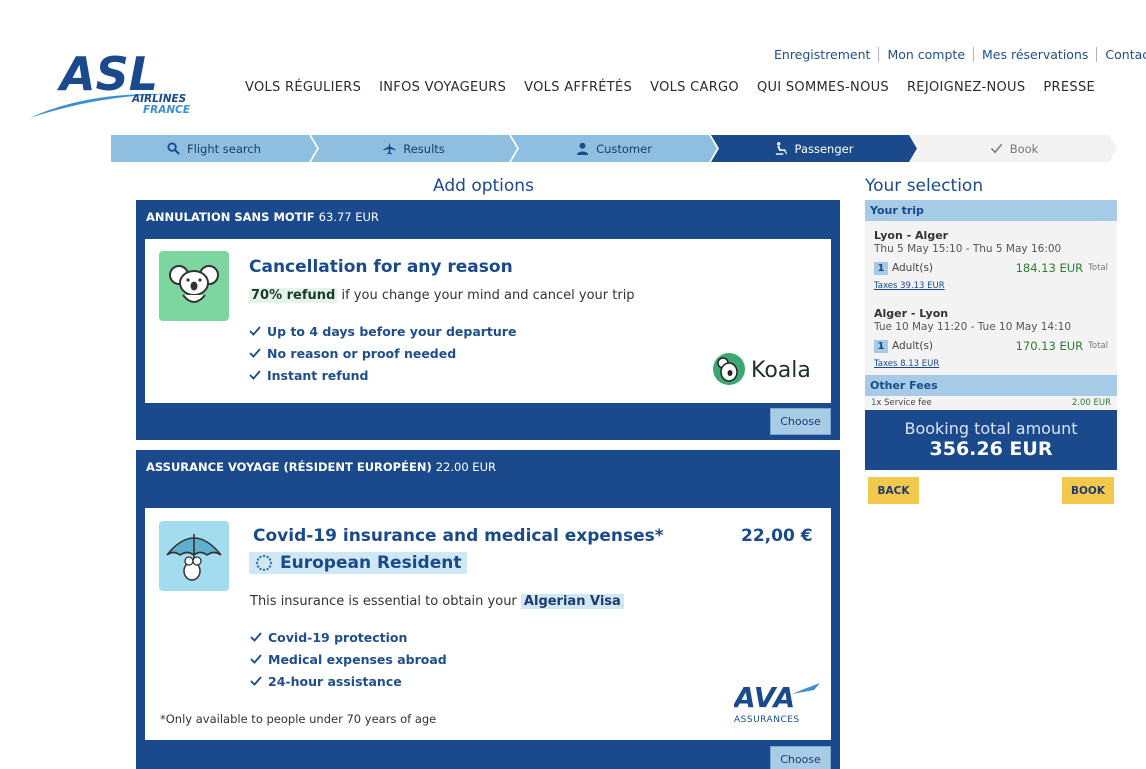 This screenshot has width=1146, height=769. What do you see at coordinates (289, 467) in the screenshot?
I see `option-title-text: ASSURANCE VOYAGE (RÉSIDENT EUROPÉEN)` at bounding box center [289, 467].